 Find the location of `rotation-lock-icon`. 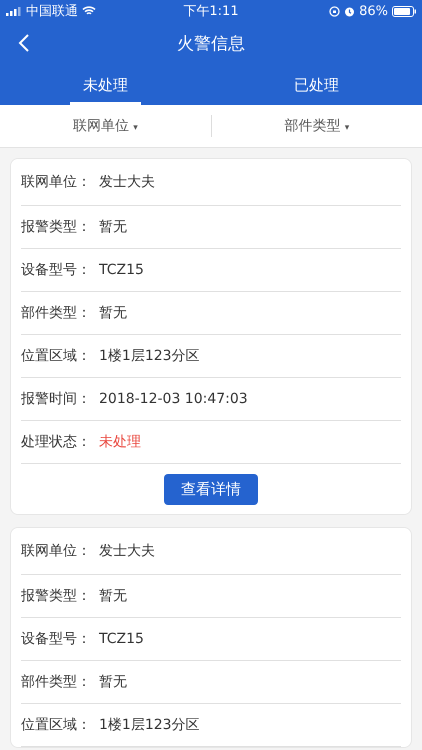

rotation-lock-icon is located at coordinates (334, 11).